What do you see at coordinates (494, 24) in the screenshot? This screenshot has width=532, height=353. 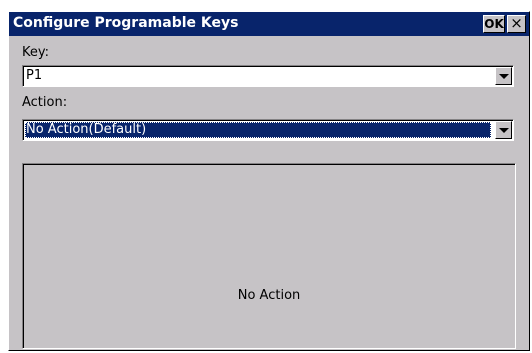 I see `ok-button: OK` at bounding box center [494, 24].